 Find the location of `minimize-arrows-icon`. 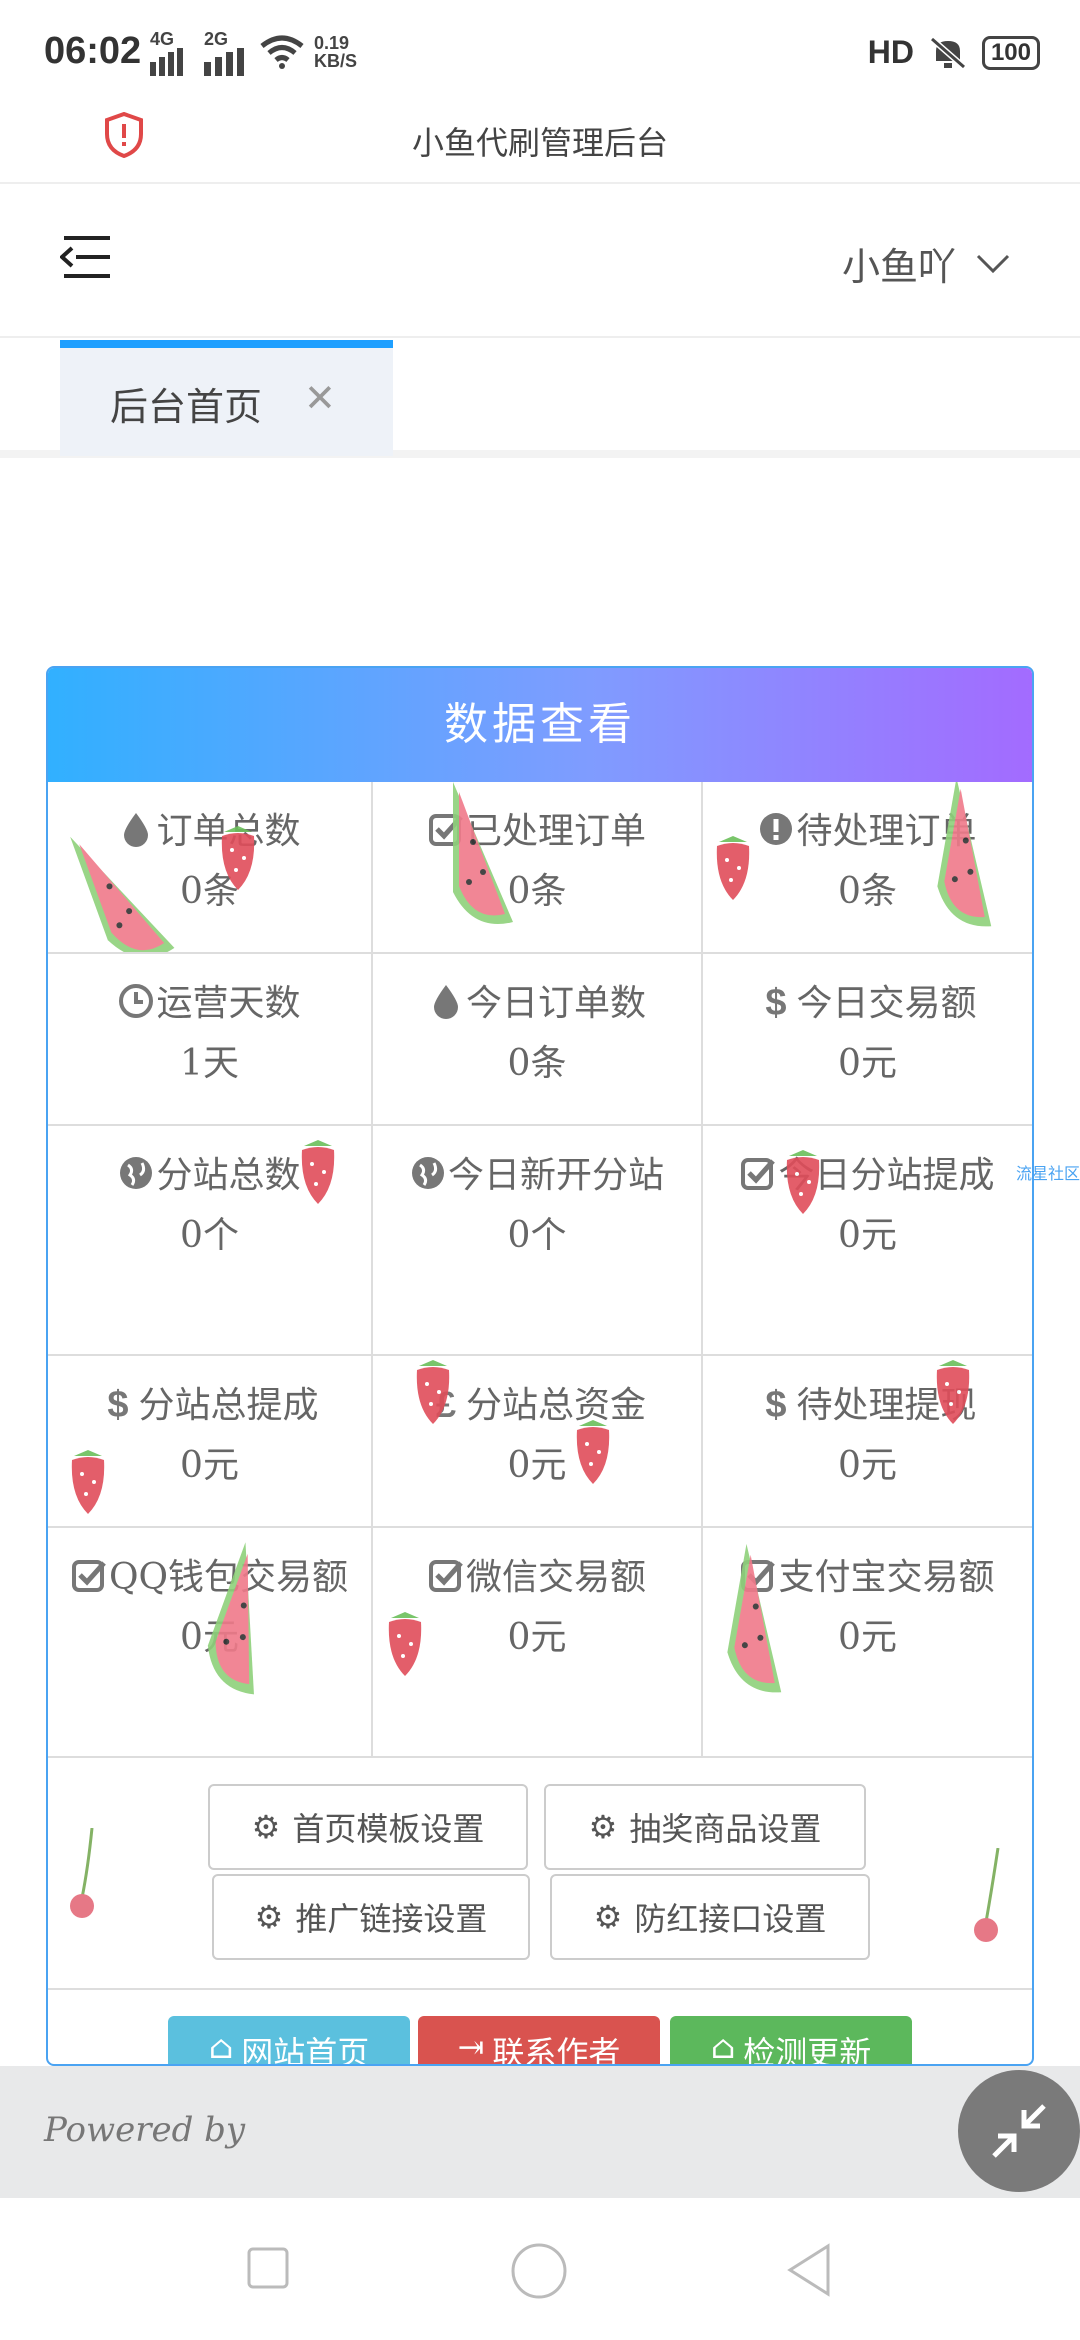

minimize-arrows-icon is located at coordinates (1019, 2131).